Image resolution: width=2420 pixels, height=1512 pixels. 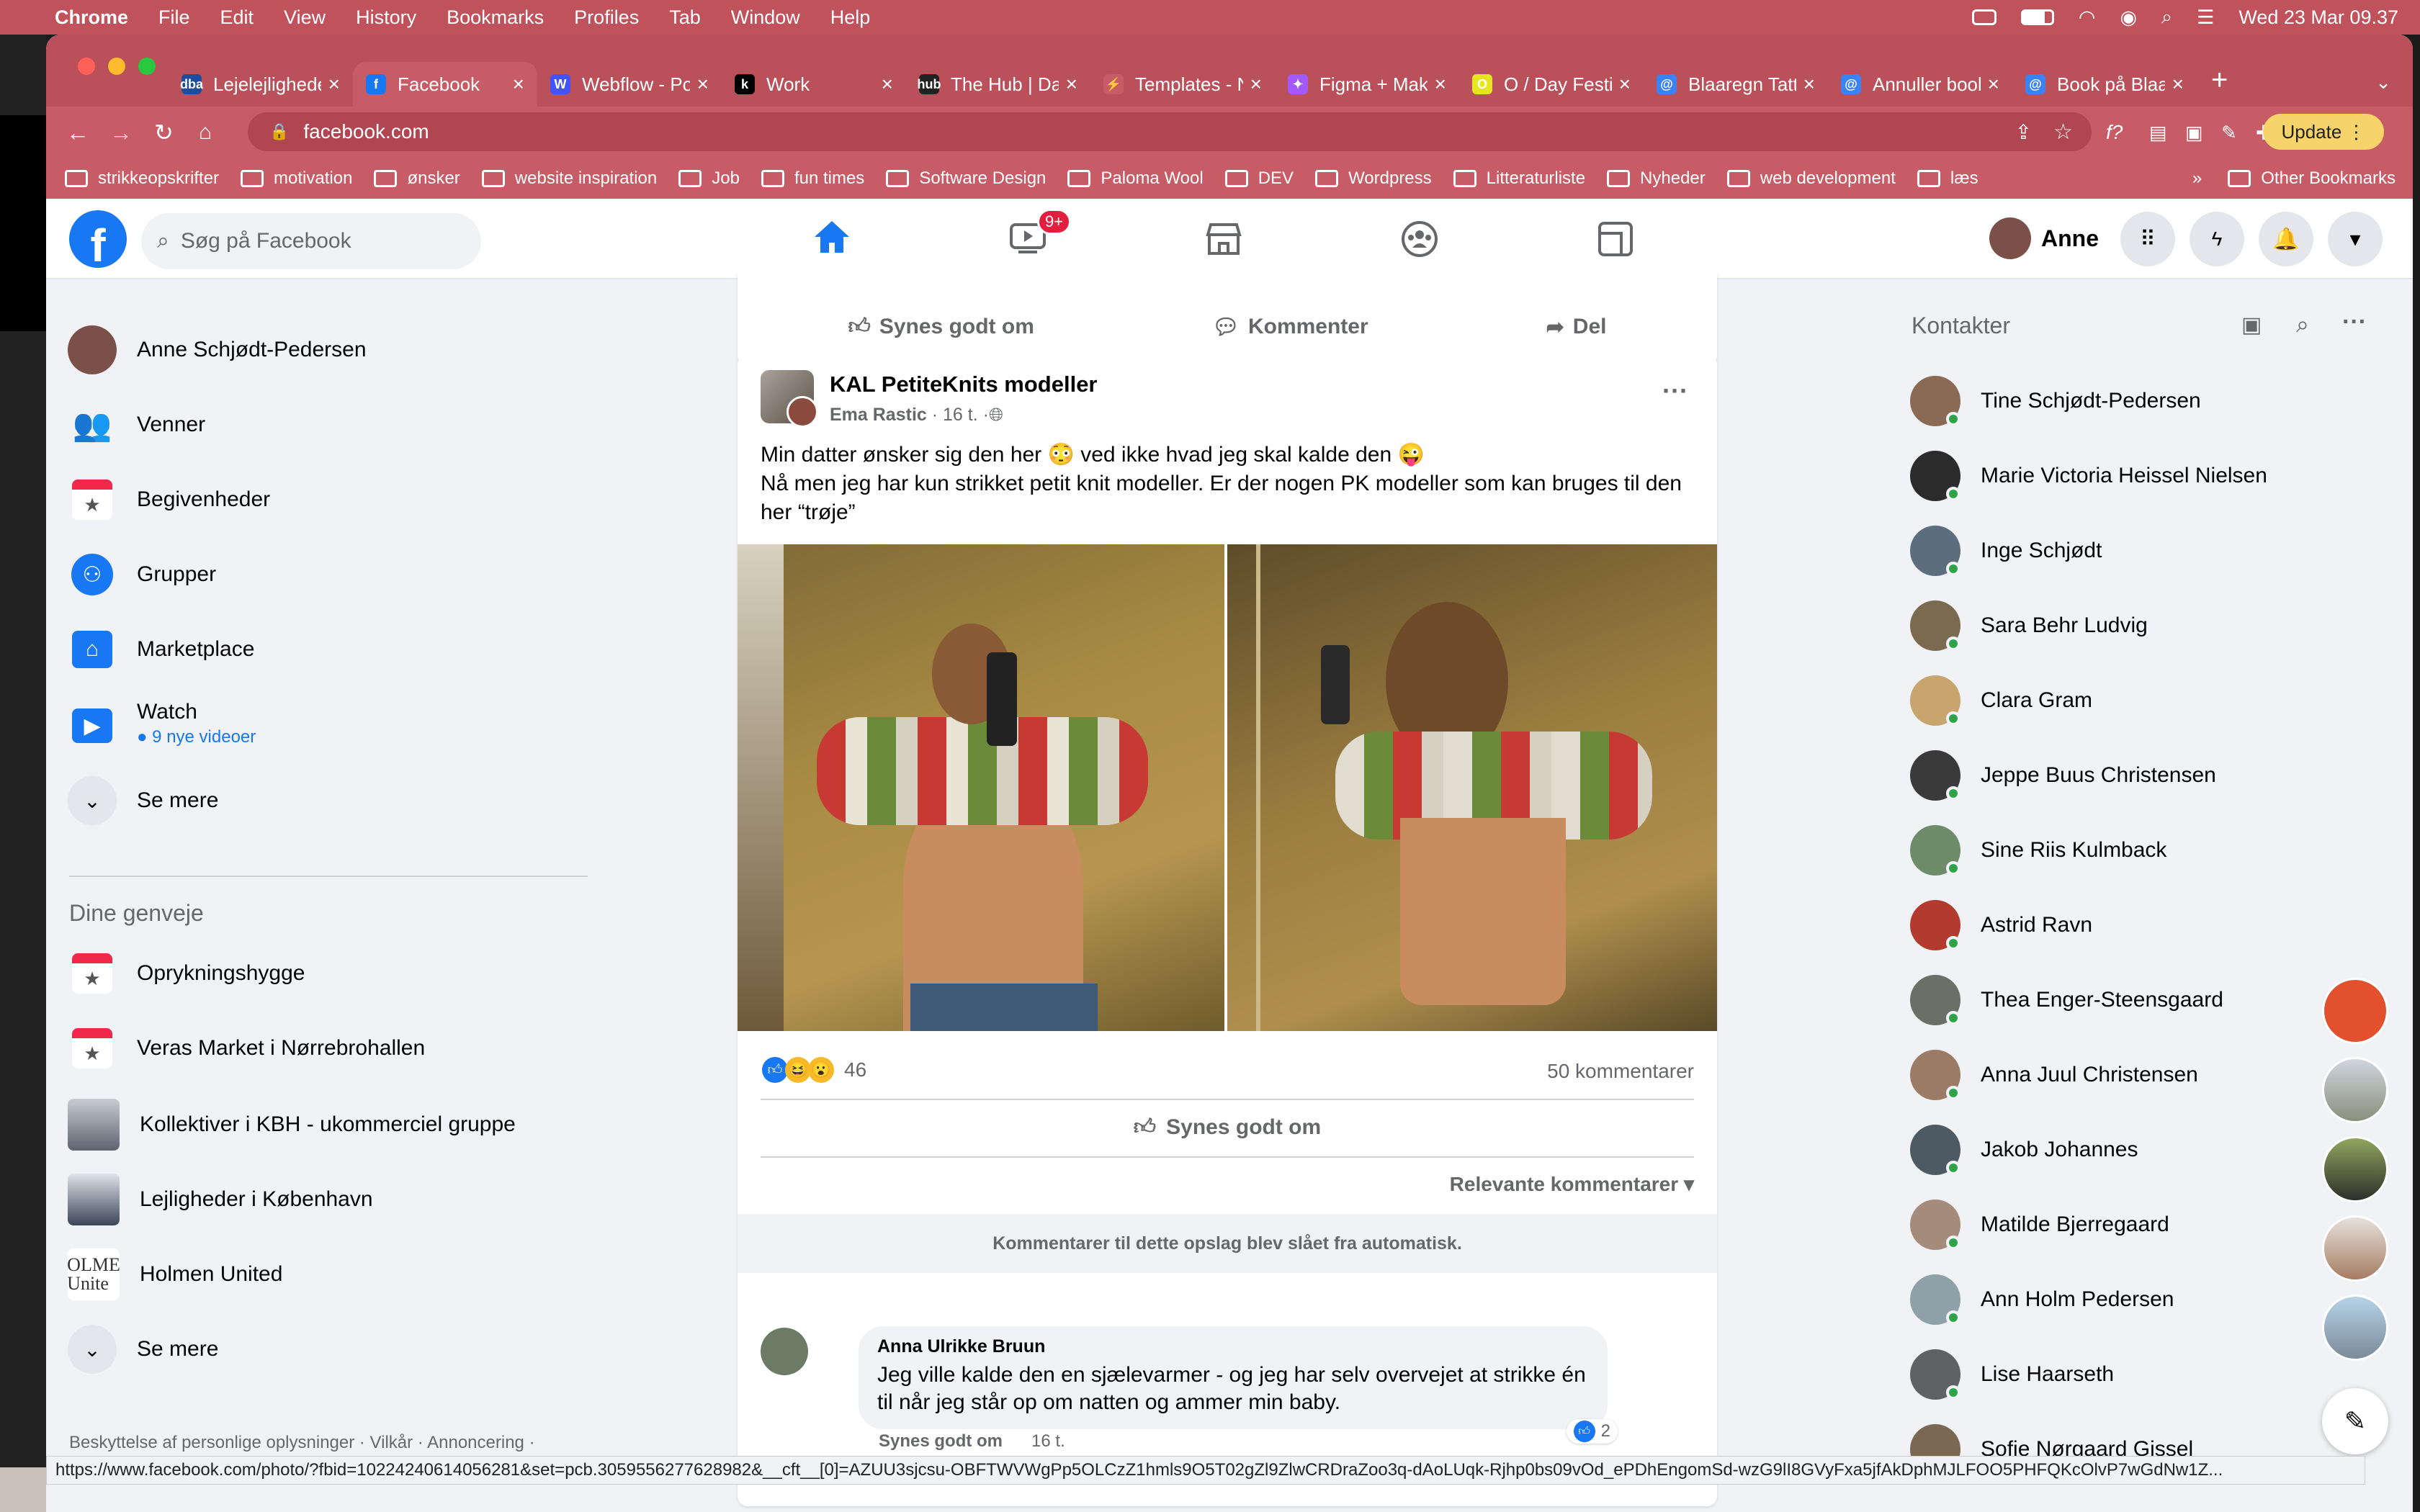 What do you see at coordinates (246, 1048) in the screenshot?
I see `shortcut-item: ★ Veras Market i Nørrebrohallen` at bounding box center [246, 1048].